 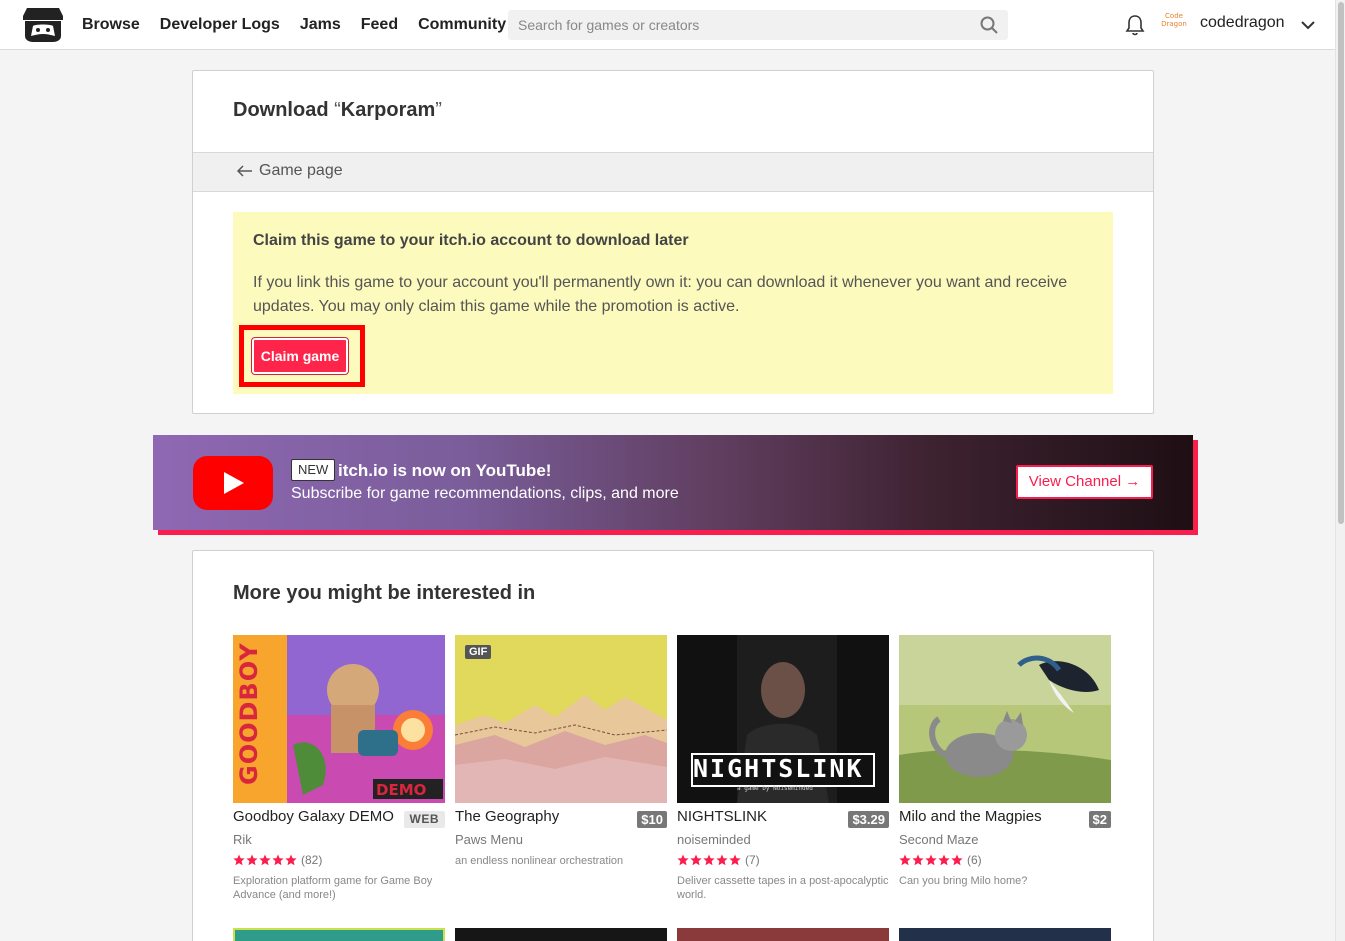 I want to click on game-page-link: Game page, so click(x=290, y=171).